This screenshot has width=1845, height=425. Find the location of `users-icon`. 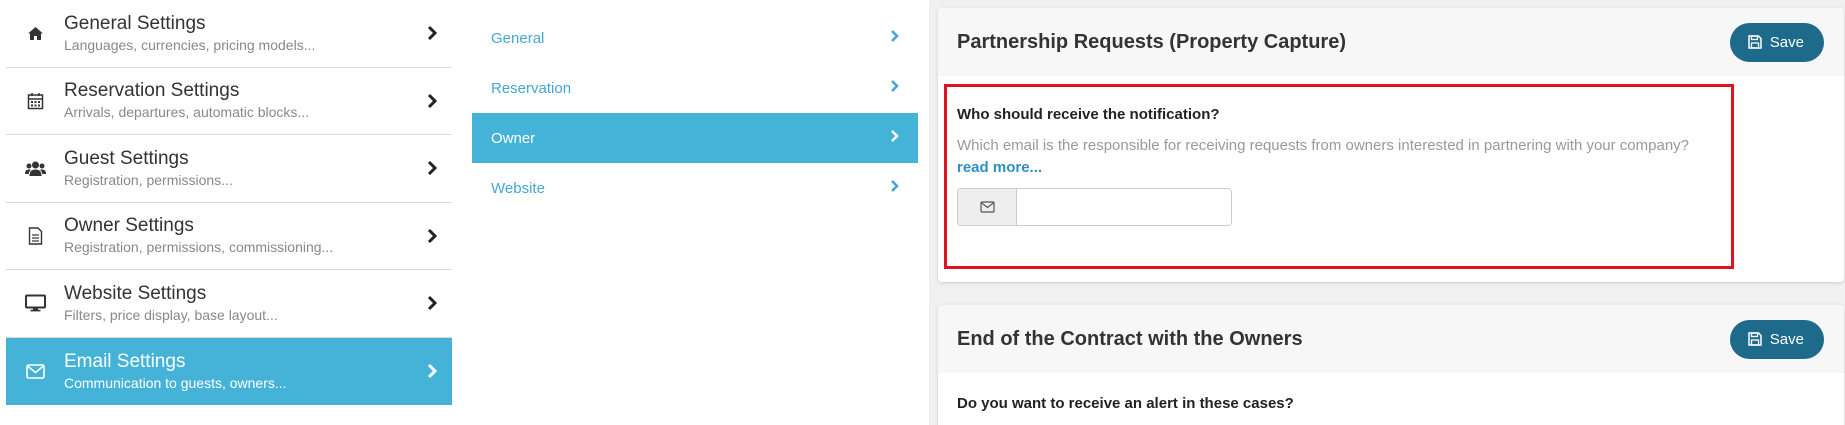

users-icon is located at coordinates (35, 168).